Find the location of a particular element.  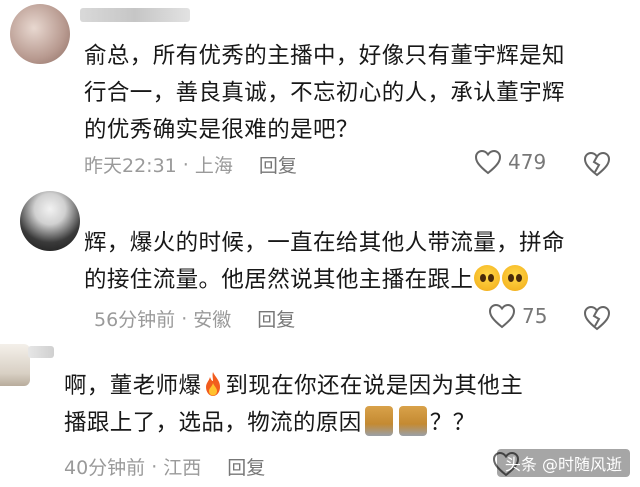

comment-meta: 56分钟前 · 安徽 回复 is located at coordinates (194, 318).